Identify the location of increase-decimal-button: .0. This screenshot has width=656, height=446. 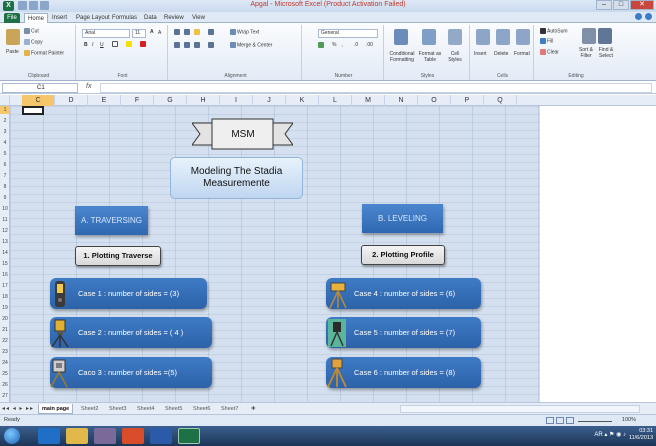
(356, 45).